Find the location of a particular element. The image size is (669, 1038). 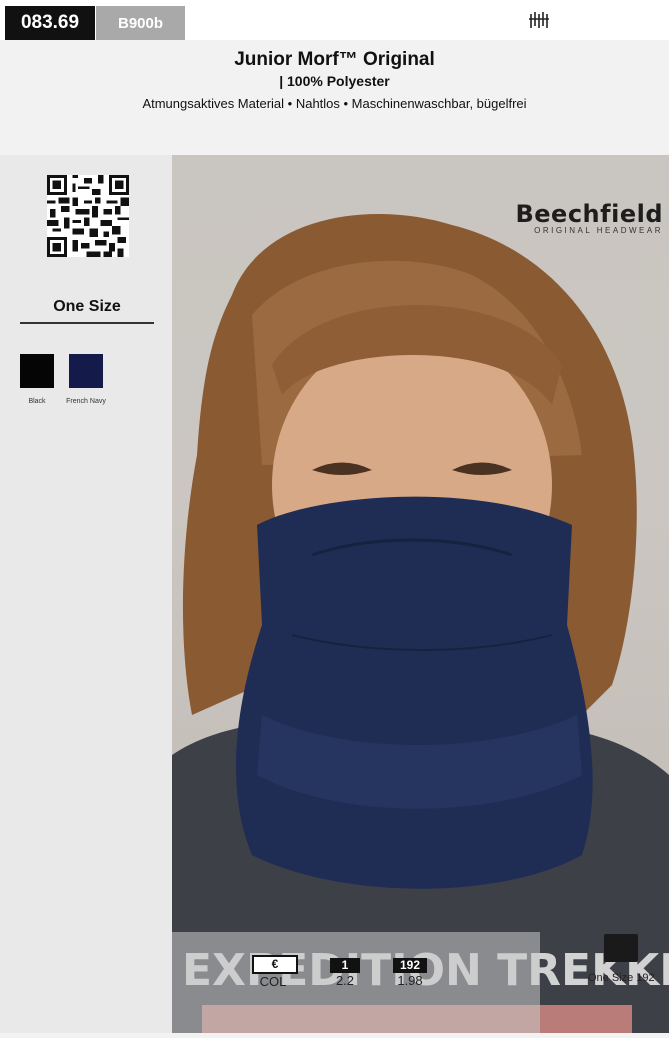

qty1-price: 2.2 is located at coordinates (345, 980).